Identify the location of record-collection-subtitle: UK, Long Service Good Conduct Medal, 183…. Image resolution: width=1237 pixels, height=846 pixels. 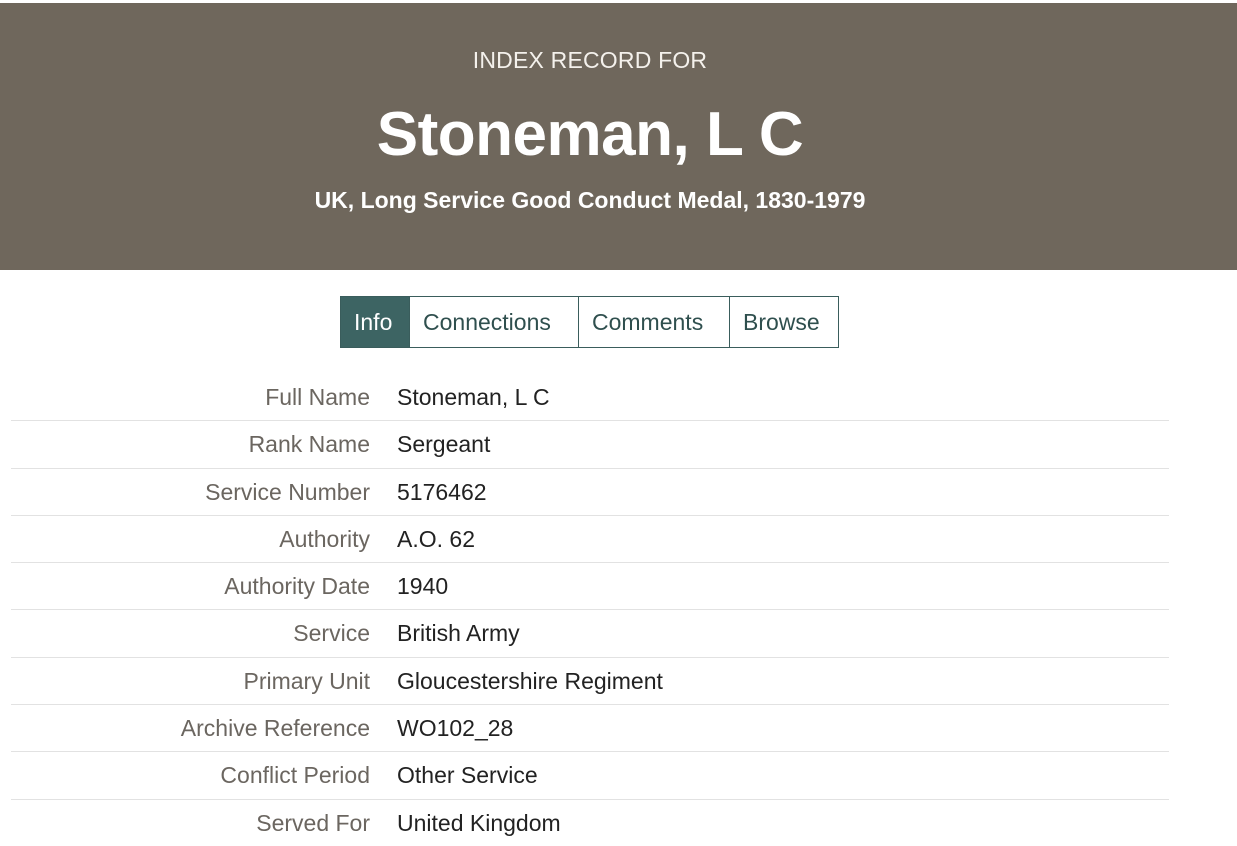
(590, 200).